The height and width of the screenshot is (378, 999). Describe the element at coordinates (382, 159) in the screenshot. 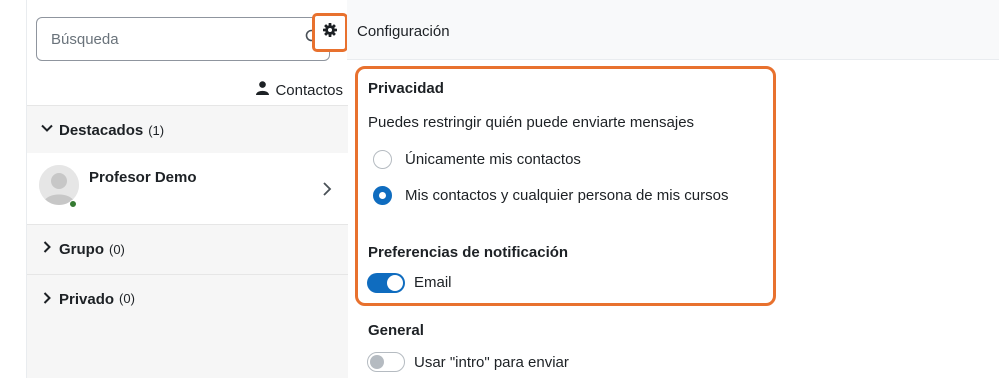

I see `radio-only-contacts` at that location.